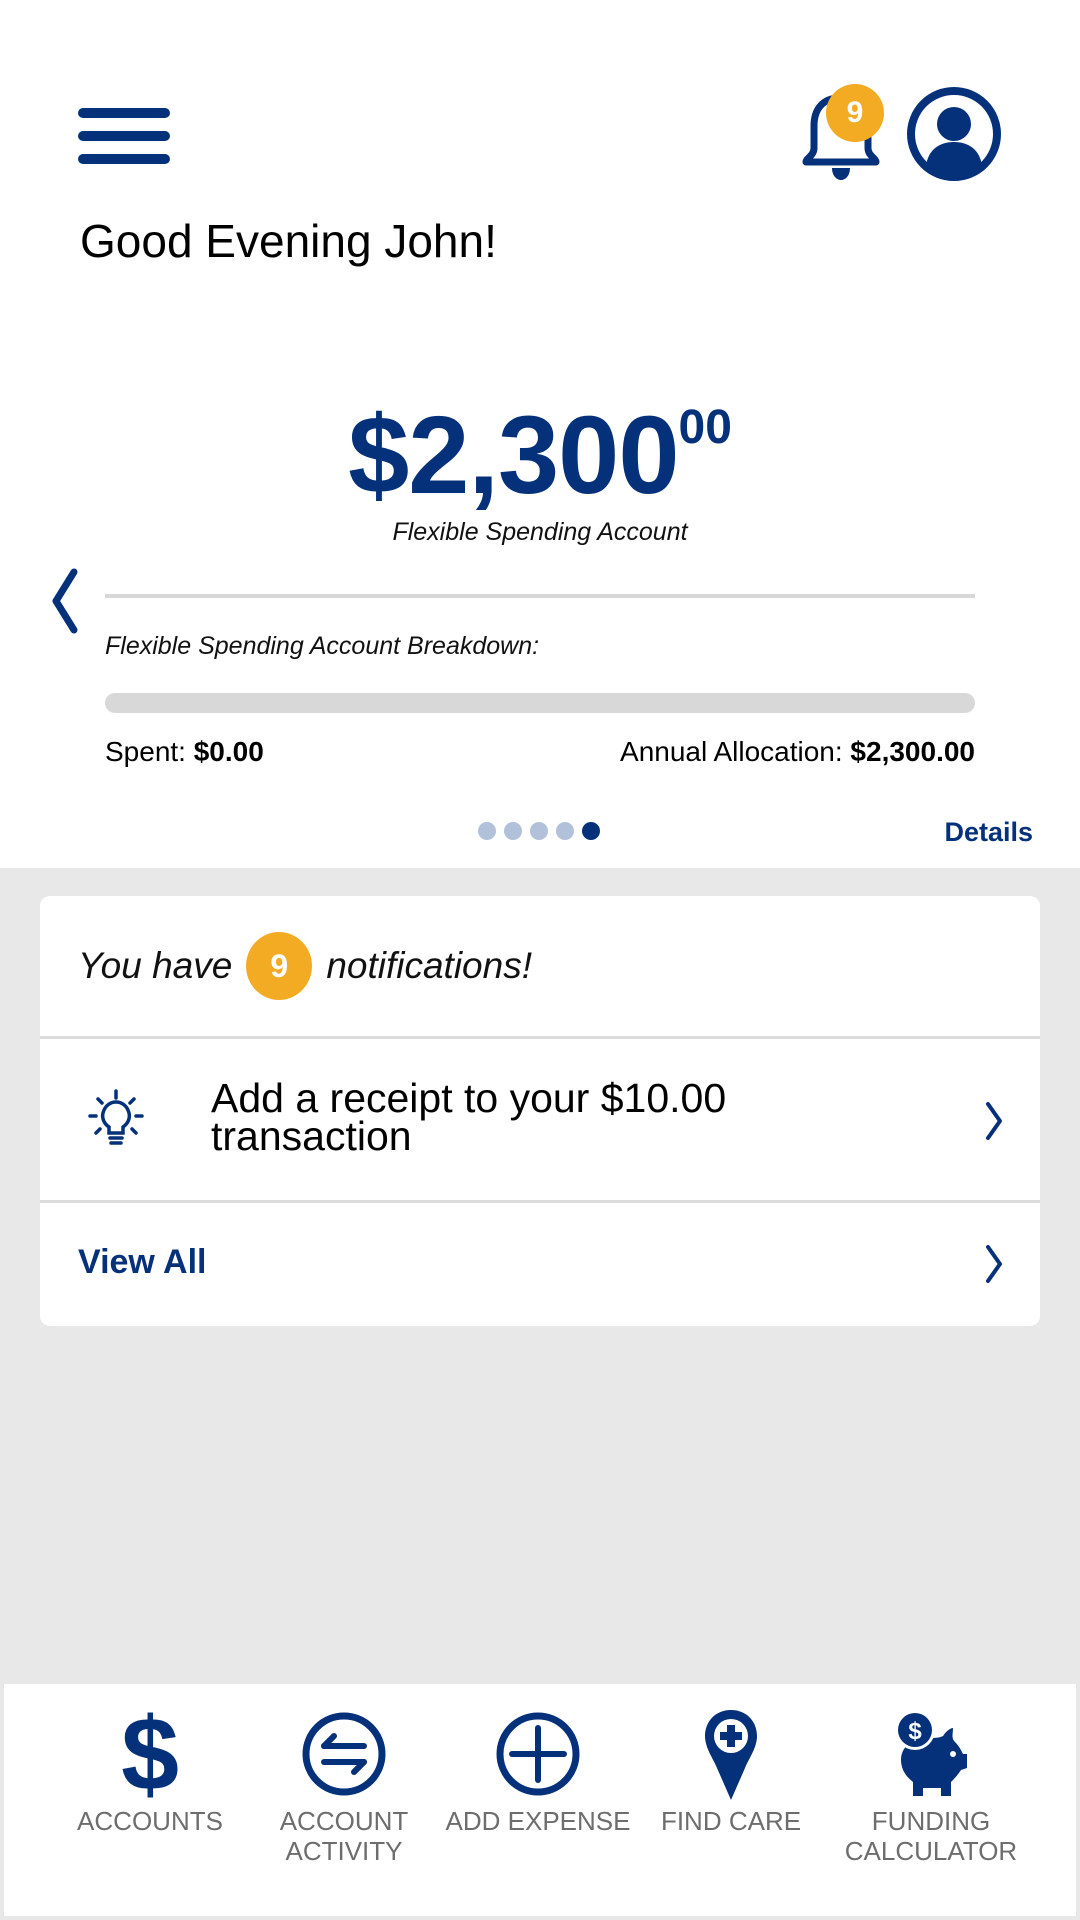  Describe the element at coordinates (469, 1117) in the screenshot. I see `notification-text: Add a receipt to your $10.00 transaction` at that location.